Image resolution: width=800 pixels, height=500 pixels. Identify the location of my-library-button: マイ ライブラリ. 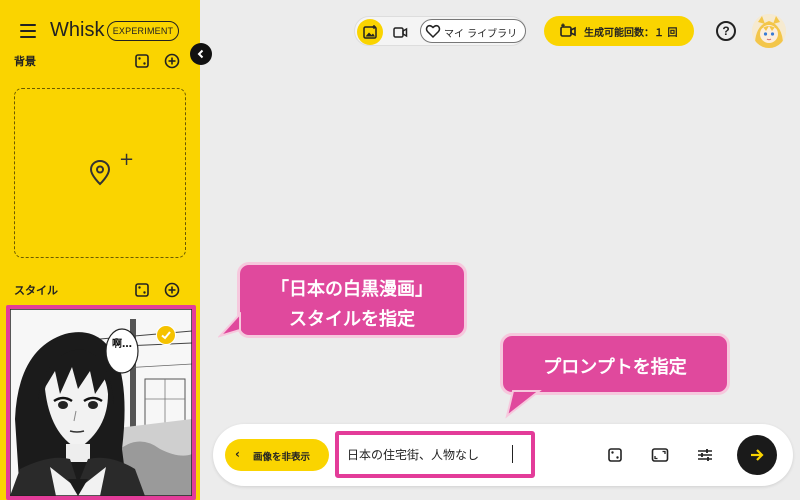
(473, 31).